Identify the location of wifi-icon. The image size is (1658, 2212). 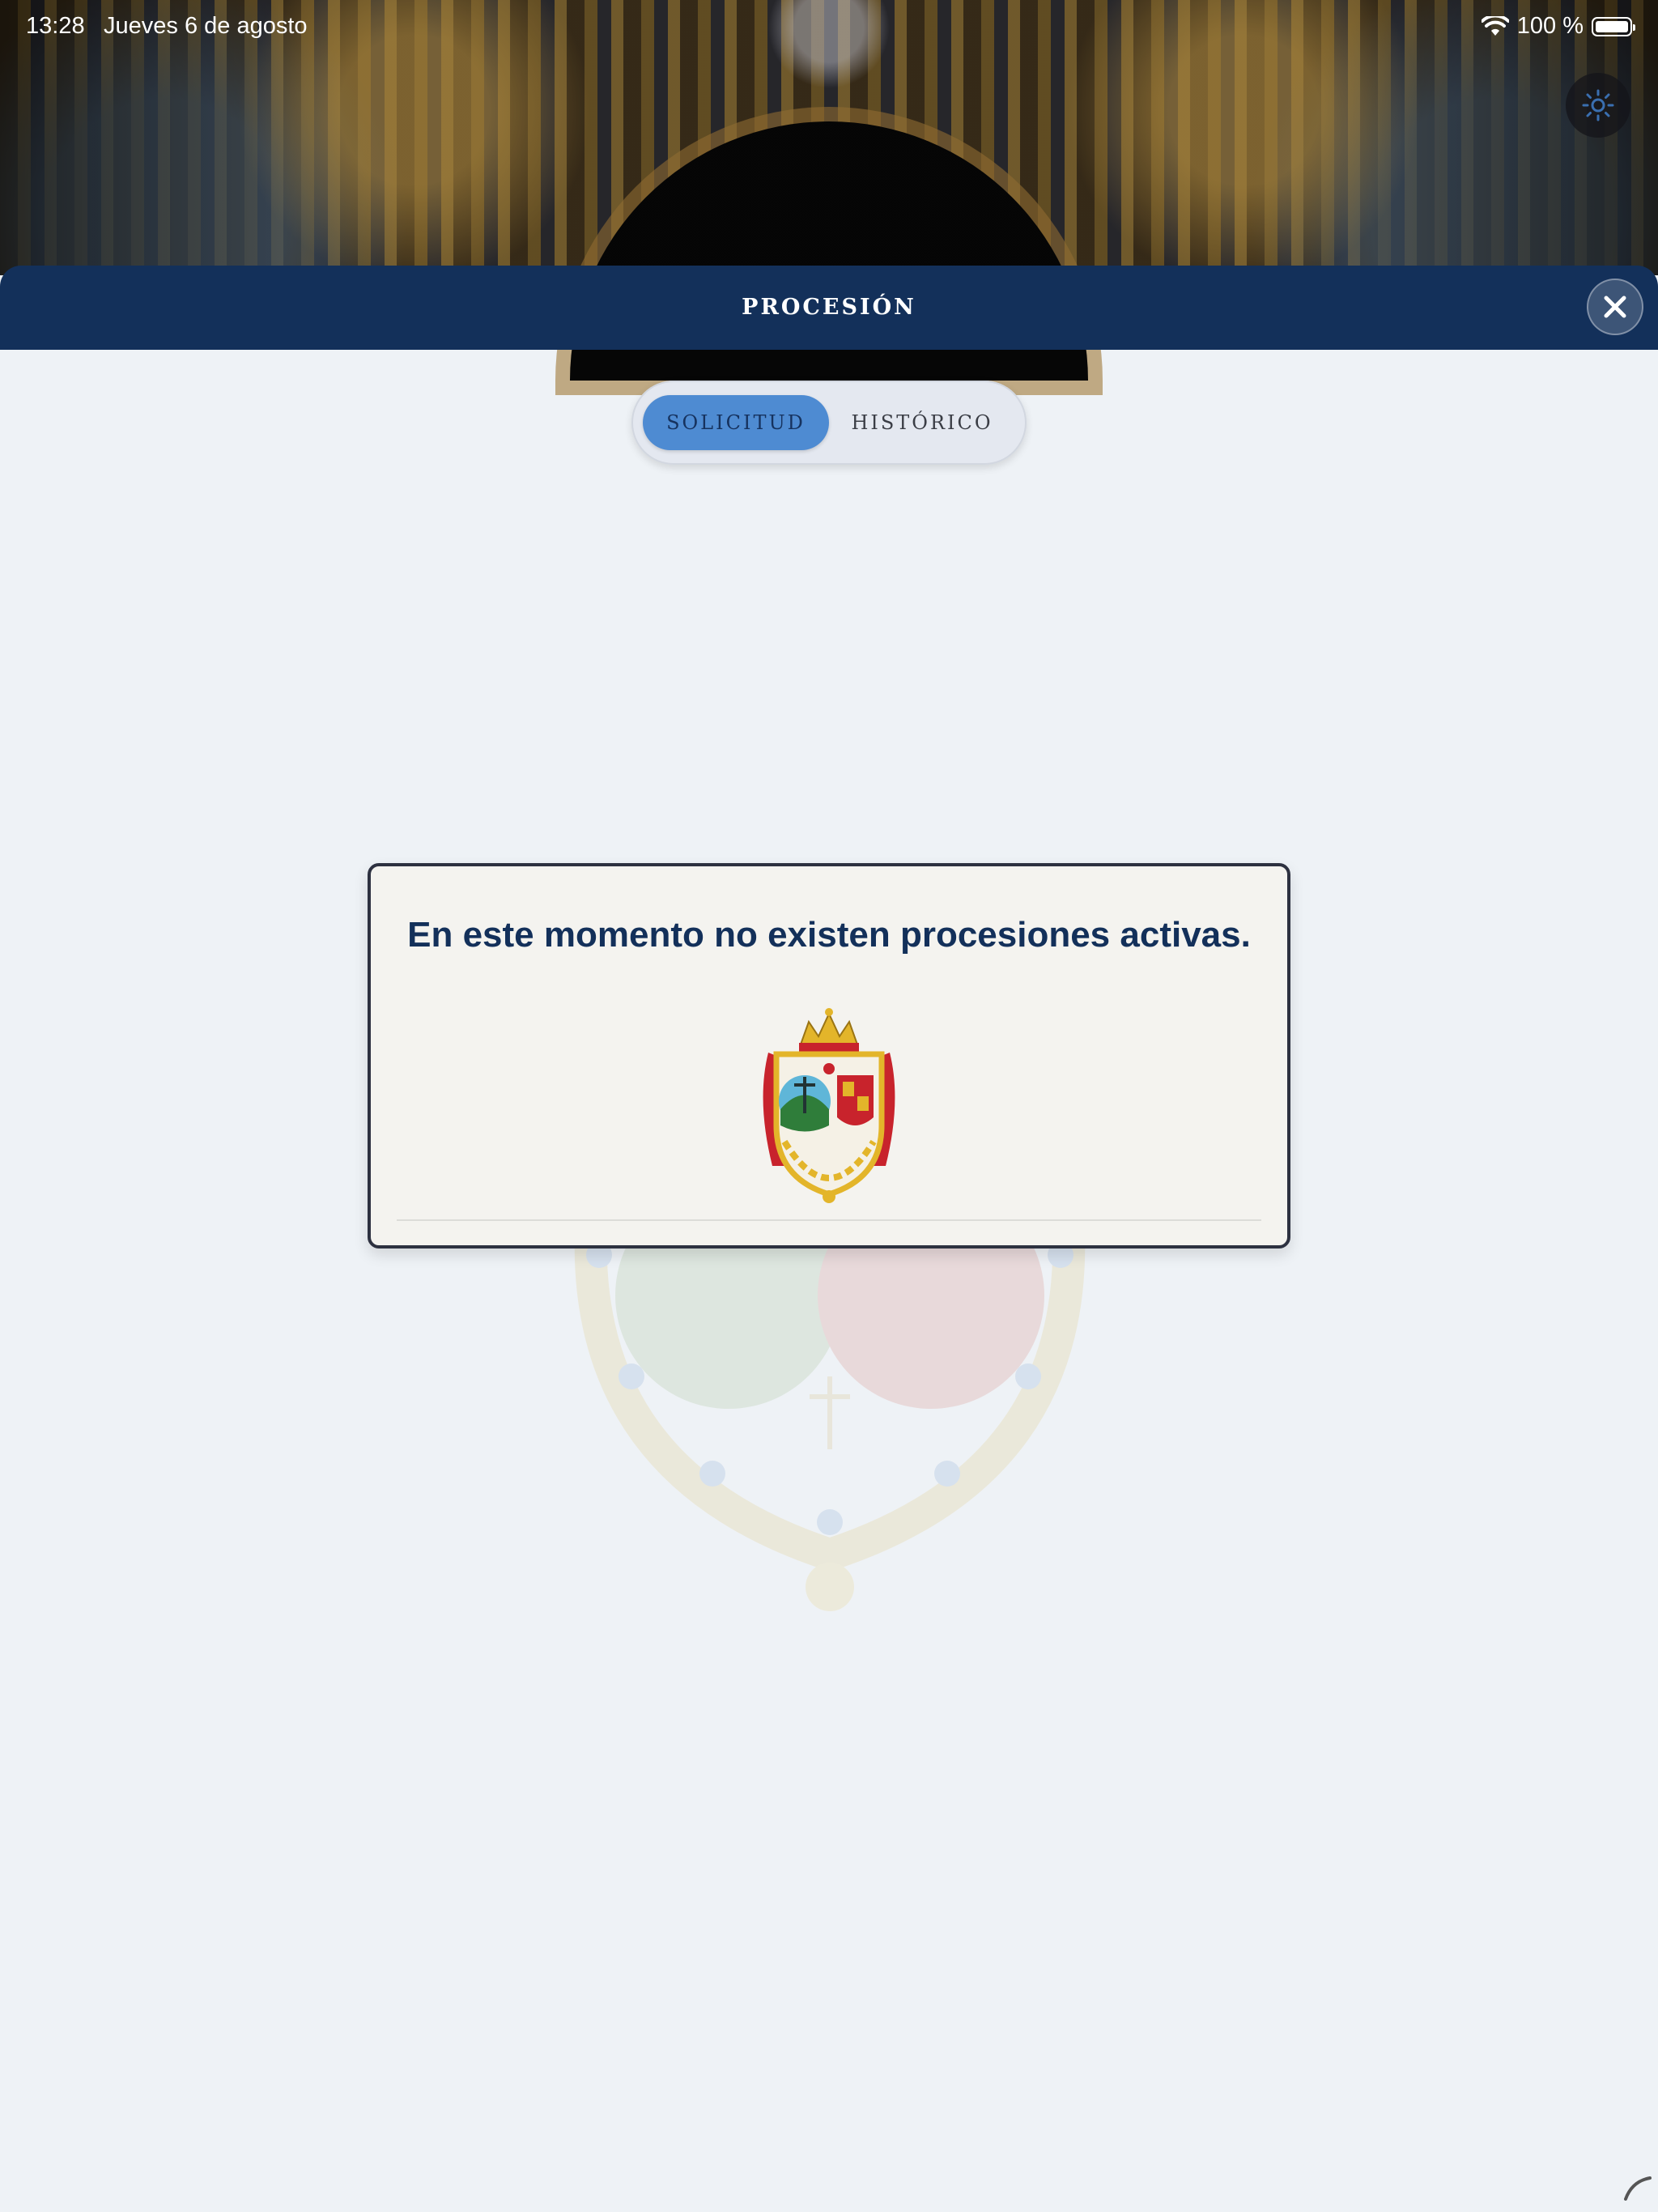
(1495, 26).